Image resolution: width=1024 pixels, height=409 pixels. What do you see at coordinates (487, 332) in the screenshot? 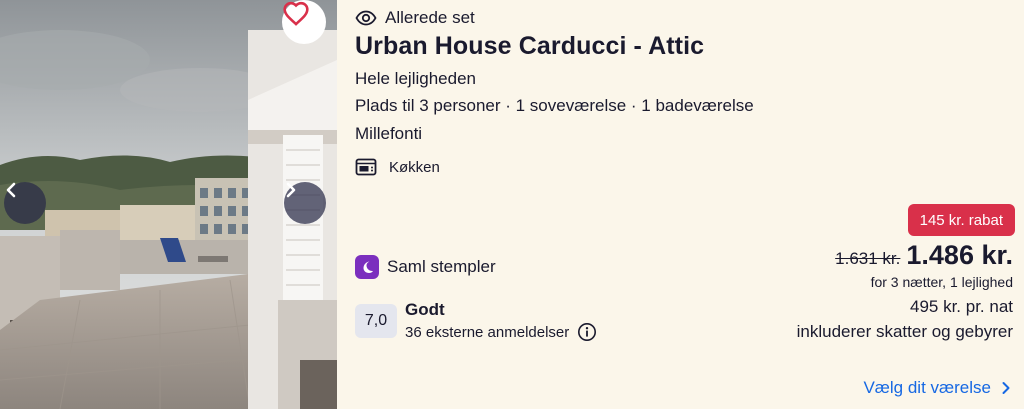
I see `review-count: 36 eksterne anmeldelser` at bounding box center [487, 332].